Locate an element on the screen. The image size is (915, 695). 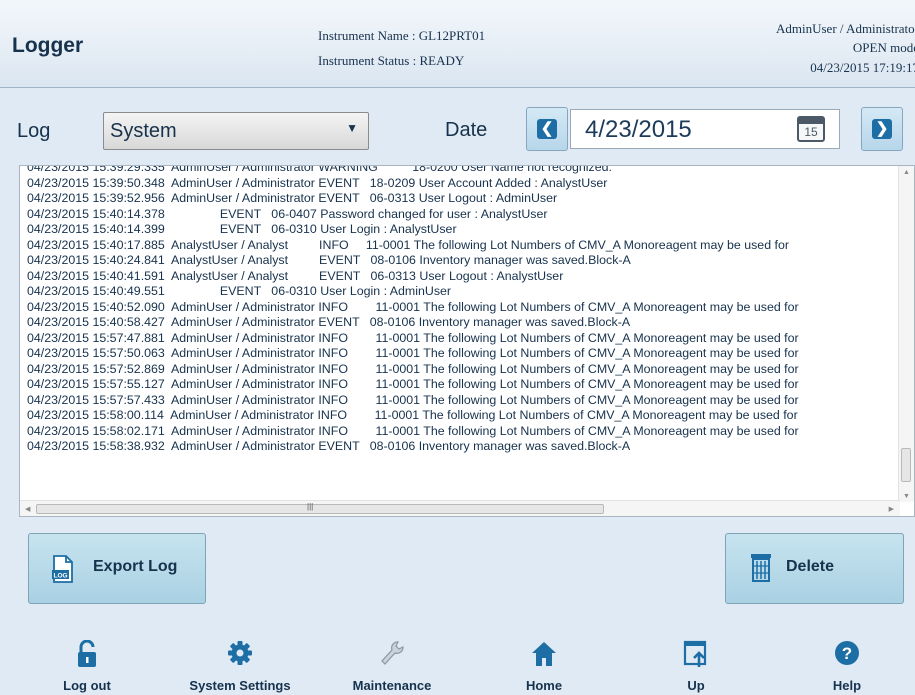
up-nav-button: Up is located at coordinates (696, 667).